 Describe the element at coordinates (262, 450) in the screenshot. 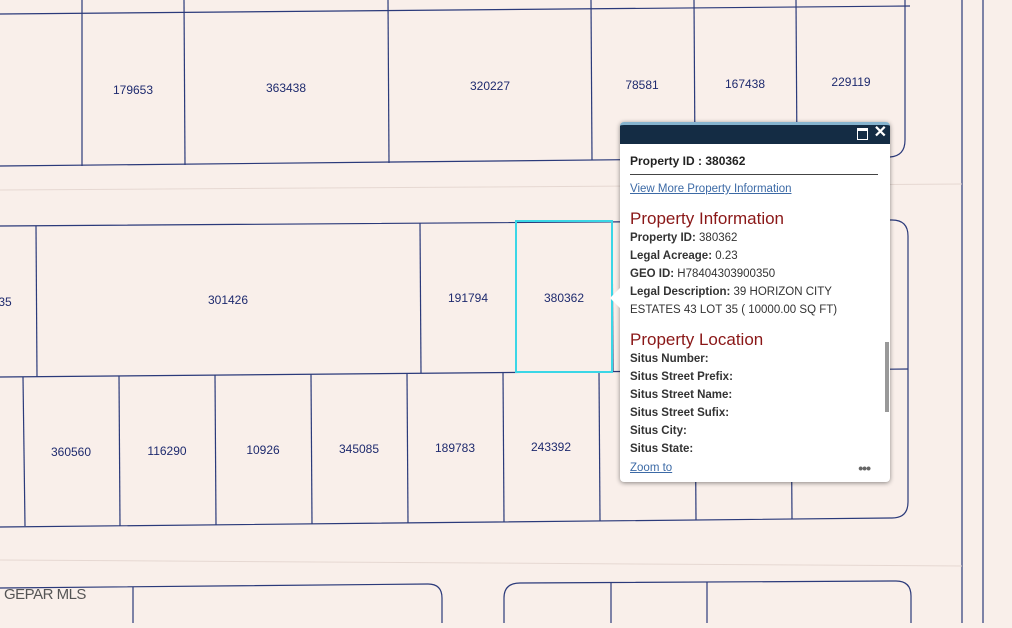

I see `parcel-label: 10926` at that location.